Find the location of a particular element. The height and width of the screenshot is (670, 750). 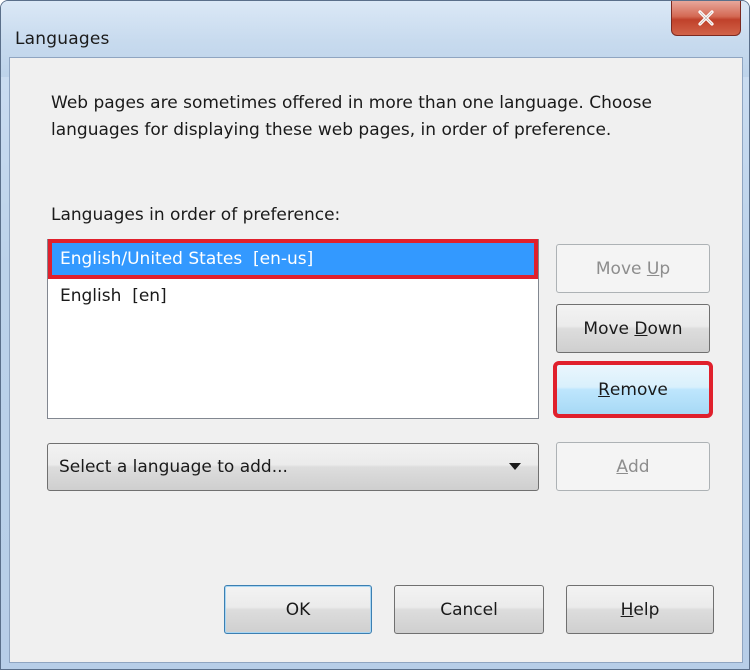

cancel-button: Cancel is located at coordinates (469, 609).